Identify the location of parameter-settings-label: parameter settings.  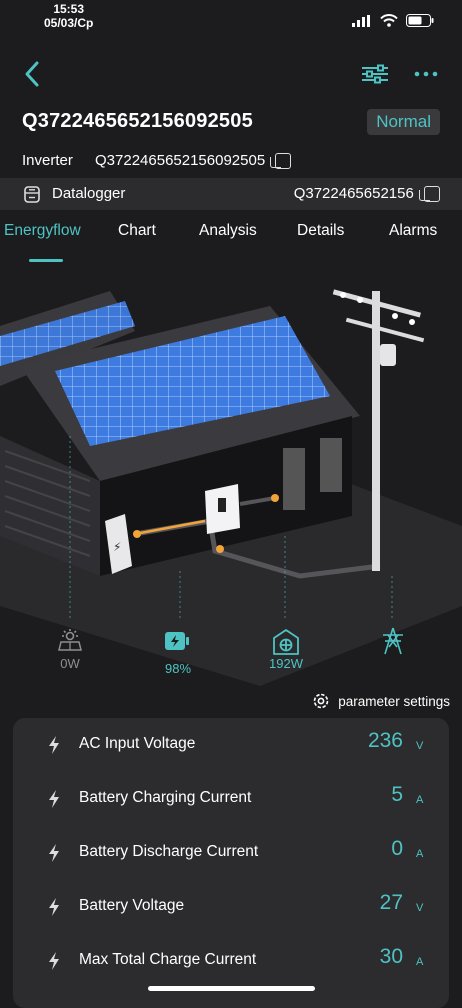
(394, 701).